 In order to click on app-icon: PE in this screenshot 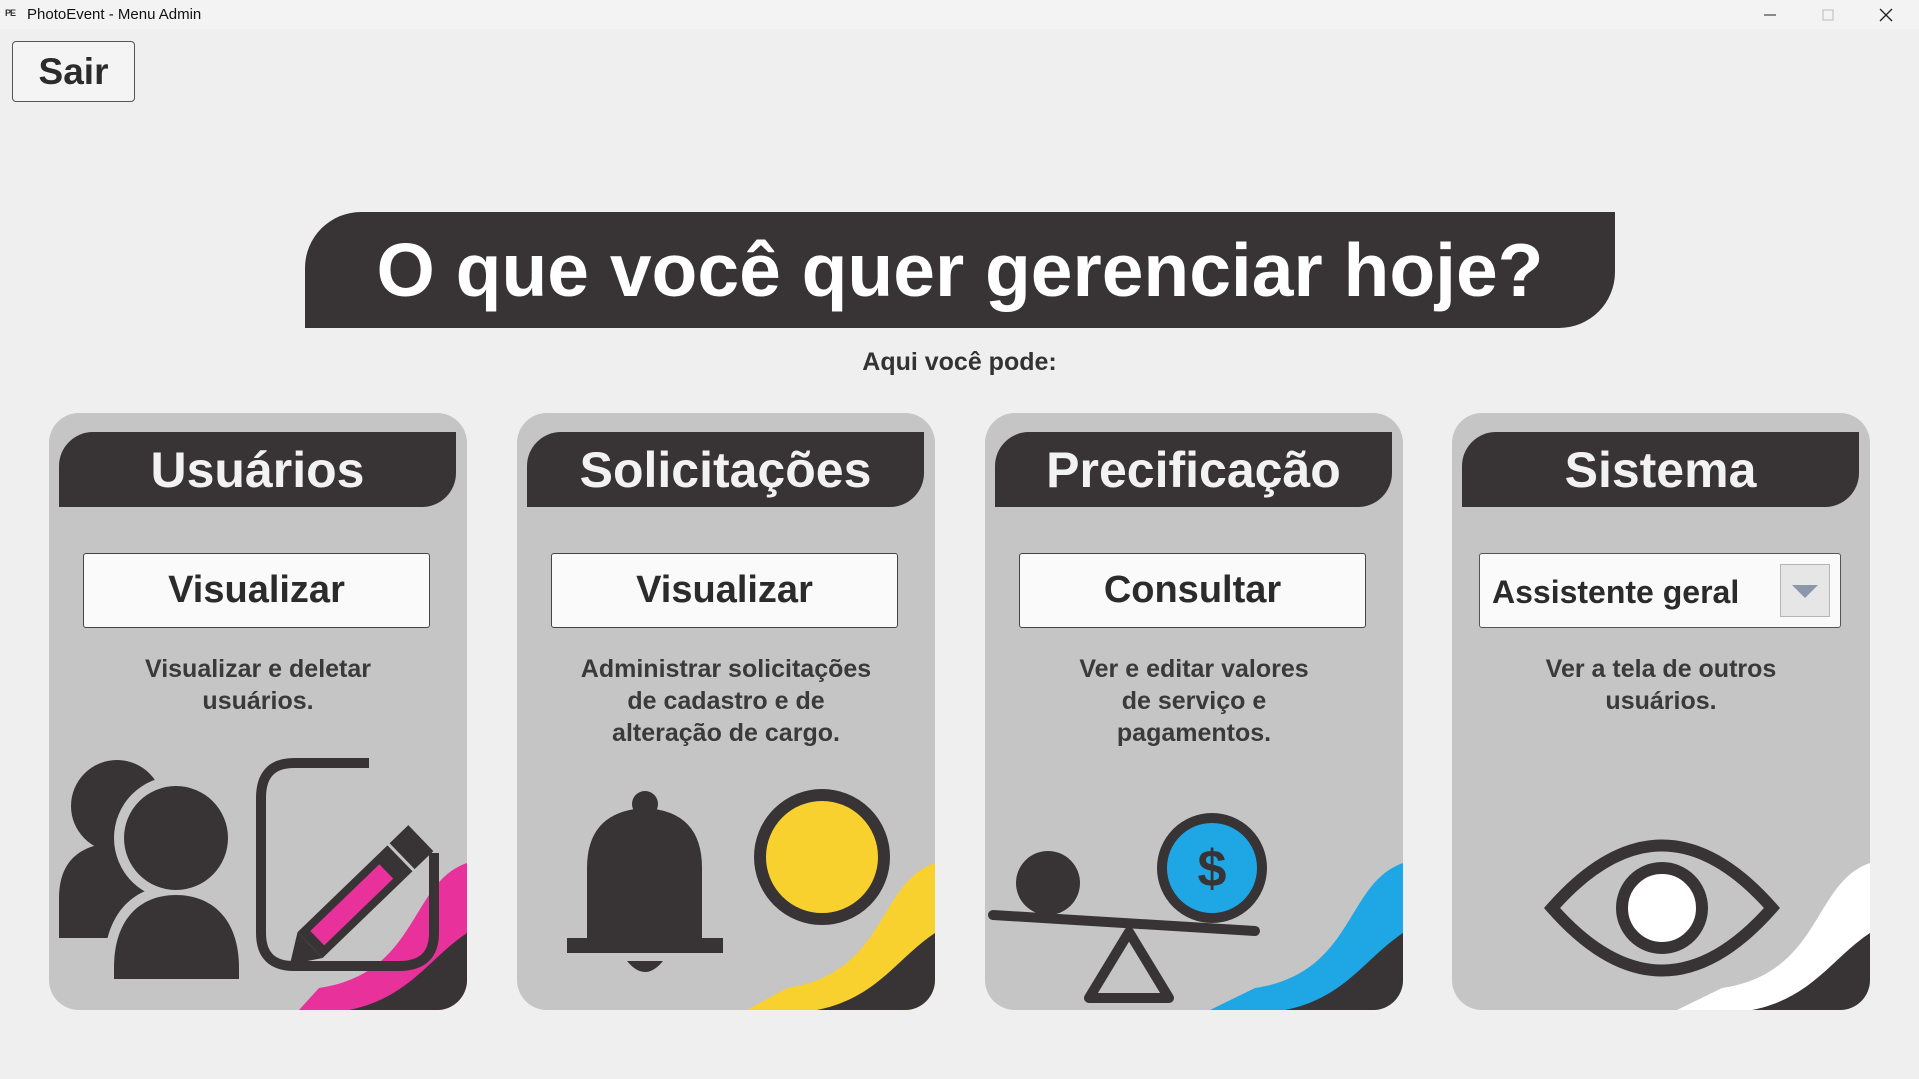, I will do `click(10, 13)`.